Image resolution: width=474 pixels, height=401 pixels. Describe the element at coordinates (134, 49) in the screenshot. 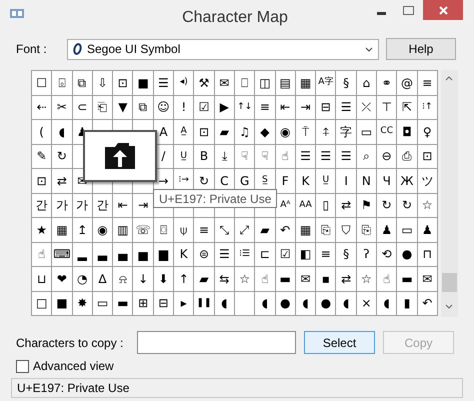

I see `font-value: Segoe UI Symbol` at that location.